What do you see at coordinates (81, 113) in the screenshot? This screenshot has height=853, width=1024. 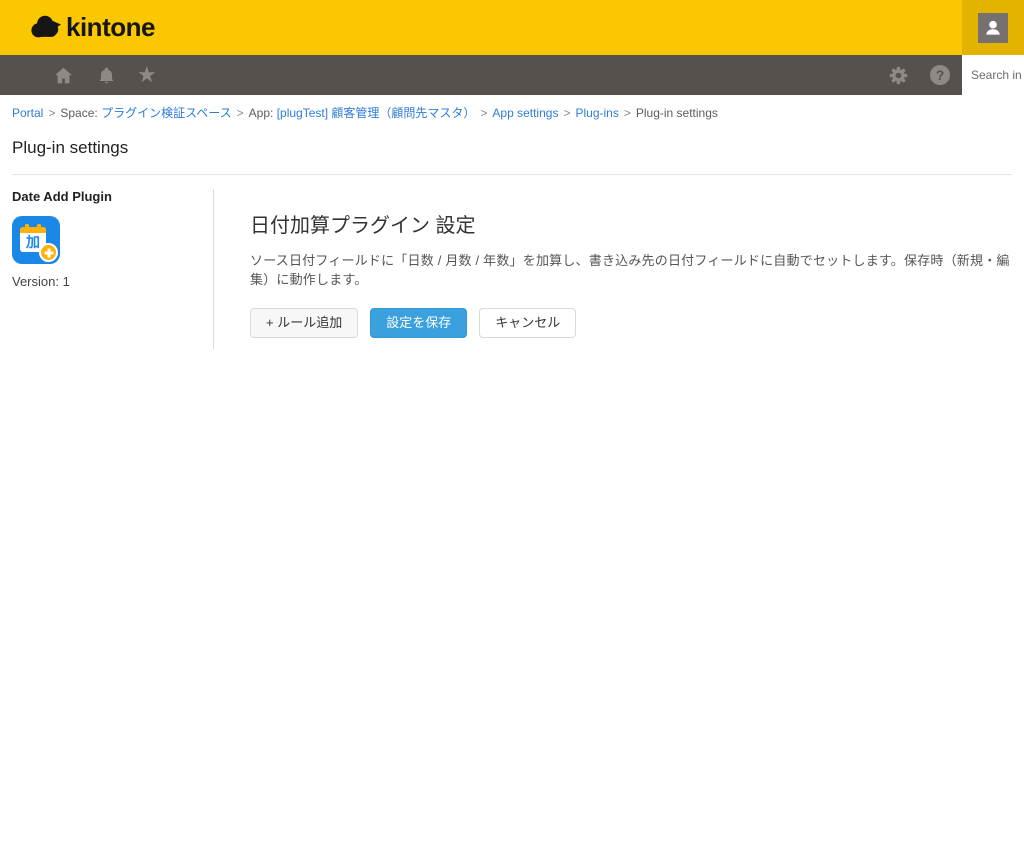 I see `breadcrumb-prefix-space: Space:` at bounding box center [81, 113].